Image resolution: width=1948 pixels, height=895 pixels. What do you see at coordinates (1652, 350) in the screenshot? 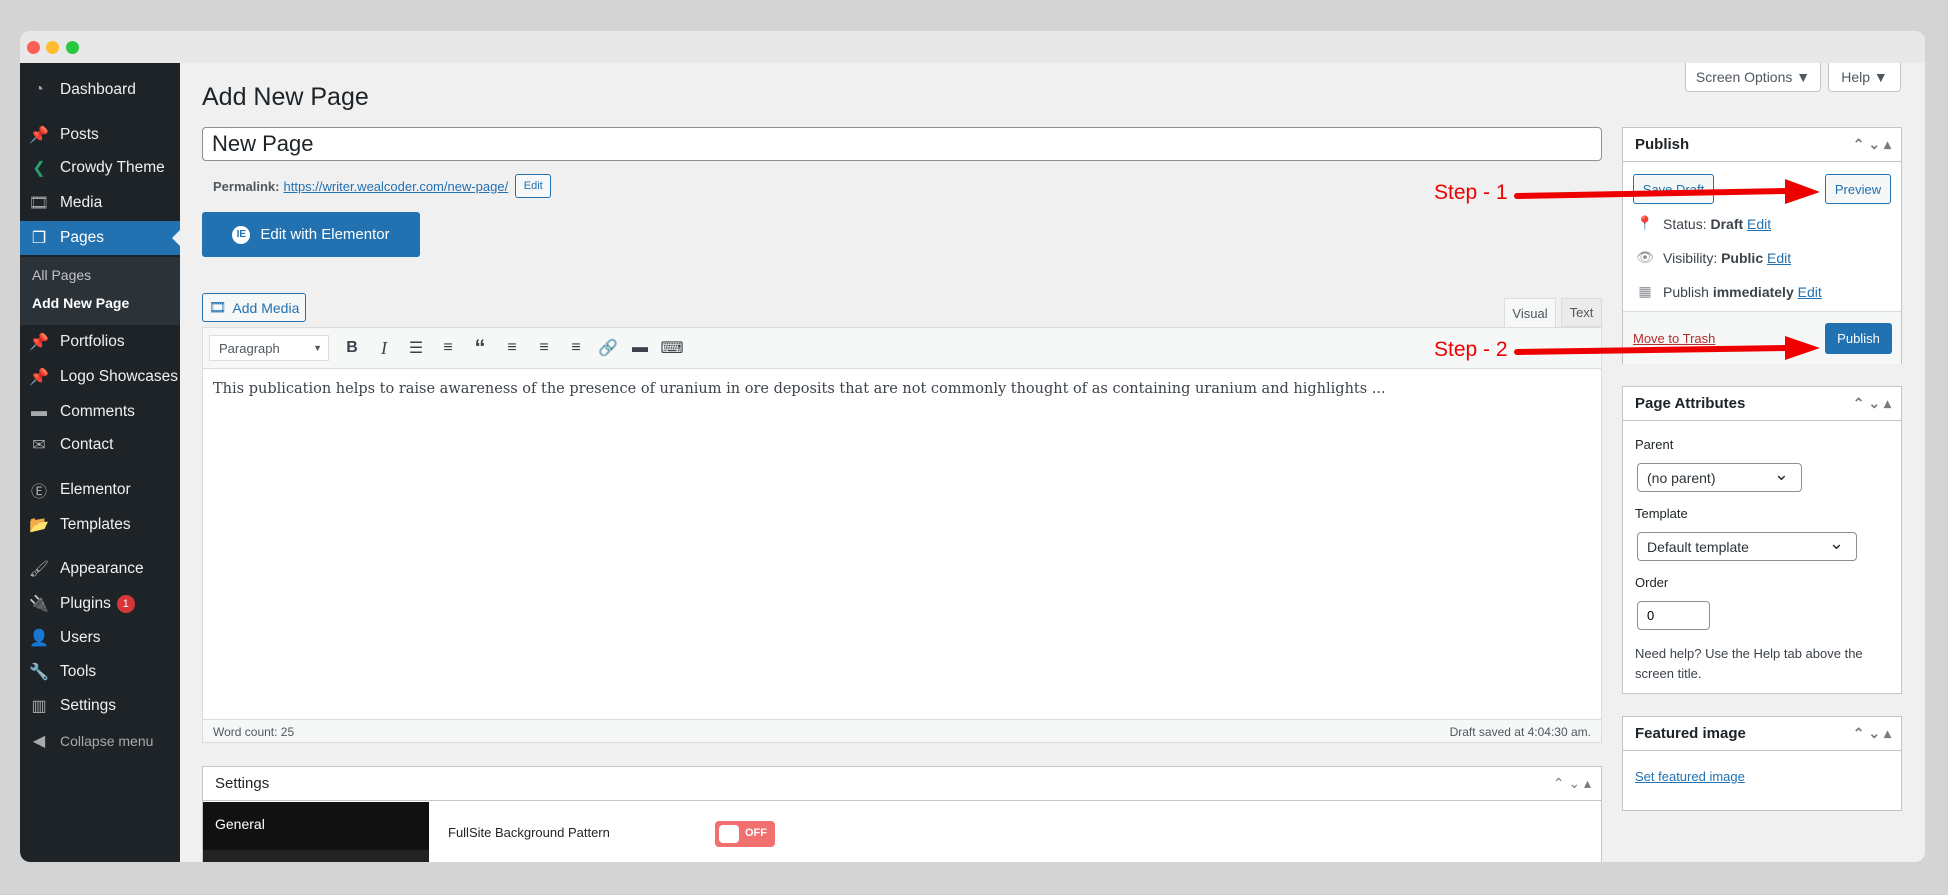
I see `step-2-arrow` at bounding box center [1652, 350].